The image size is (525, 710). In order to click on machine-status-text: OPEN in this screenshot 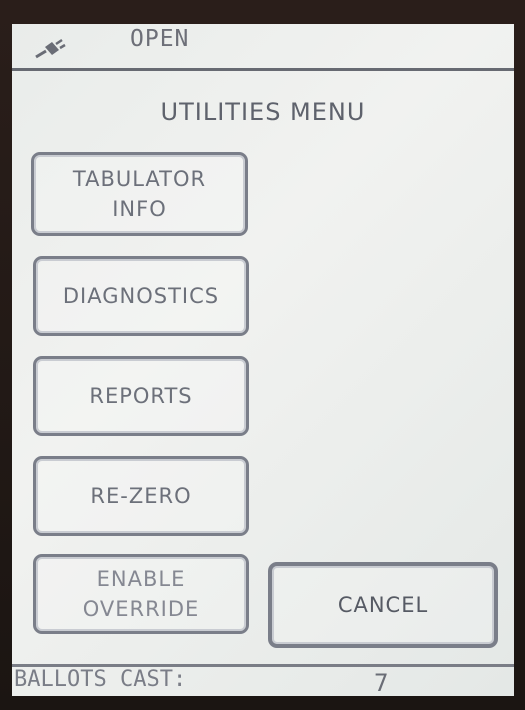, I will do `click(160, 39)`.